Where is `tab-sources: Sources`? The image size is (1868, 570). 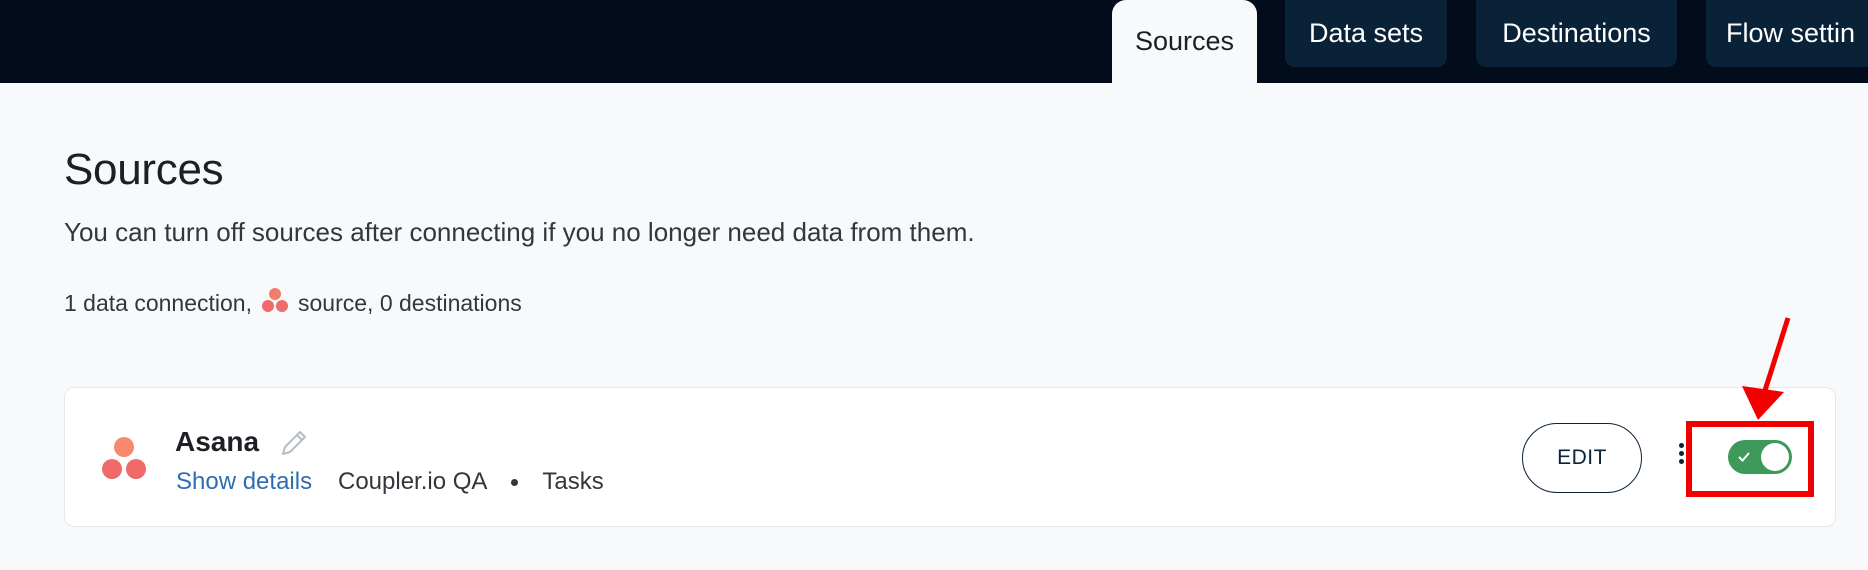
tab-sources: Sources is located at coordinates (1184, 41).